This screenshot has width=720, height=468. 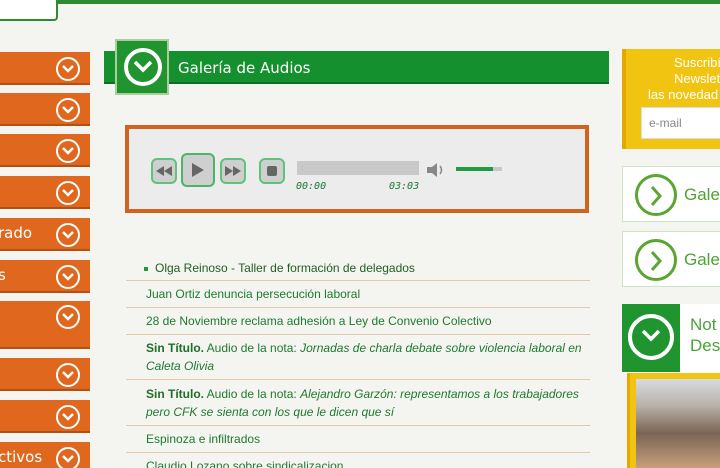 I want to click on audio-player: 00:00 03:03, so click(x=357, y=169).